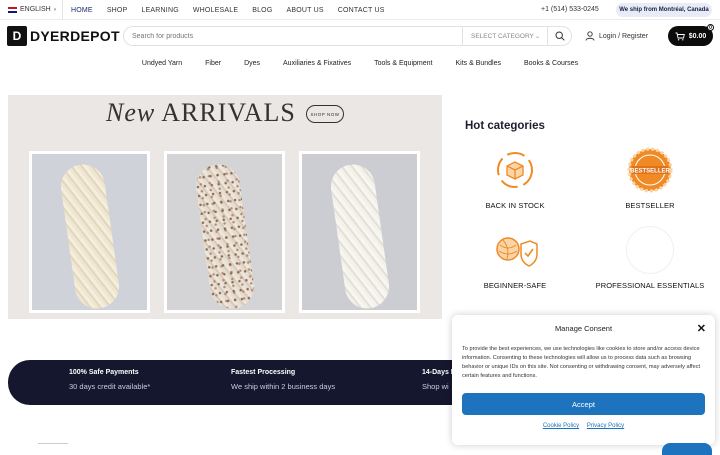  Describe the element at coordinates (439, 372) in the screenshot. I see `feature-title: 14-Days R` at that location.